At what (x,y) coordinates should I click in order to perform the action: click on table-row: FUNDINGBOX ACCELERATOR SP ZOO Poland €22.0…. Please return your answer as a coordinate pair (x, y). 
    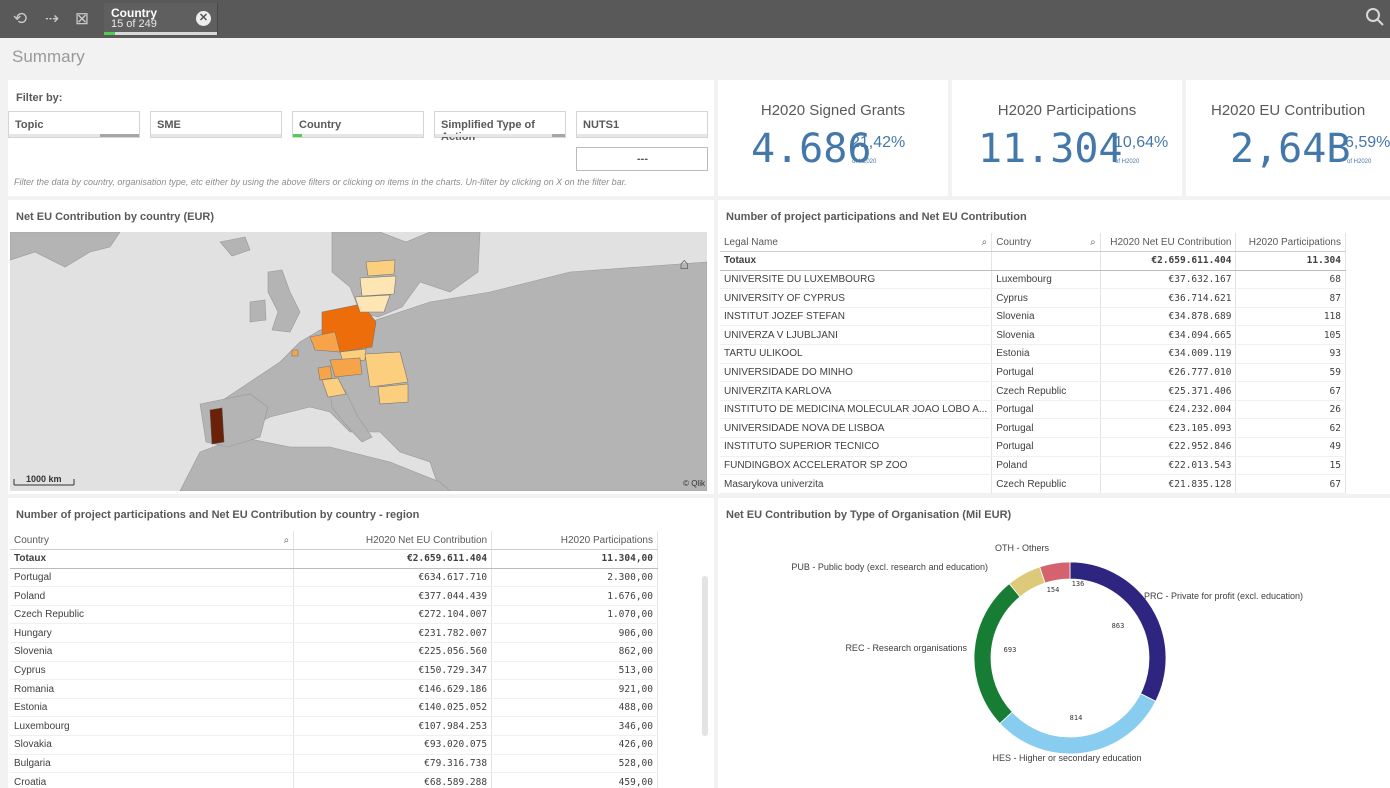
    Looking at the image, I should click on (1033, 466).